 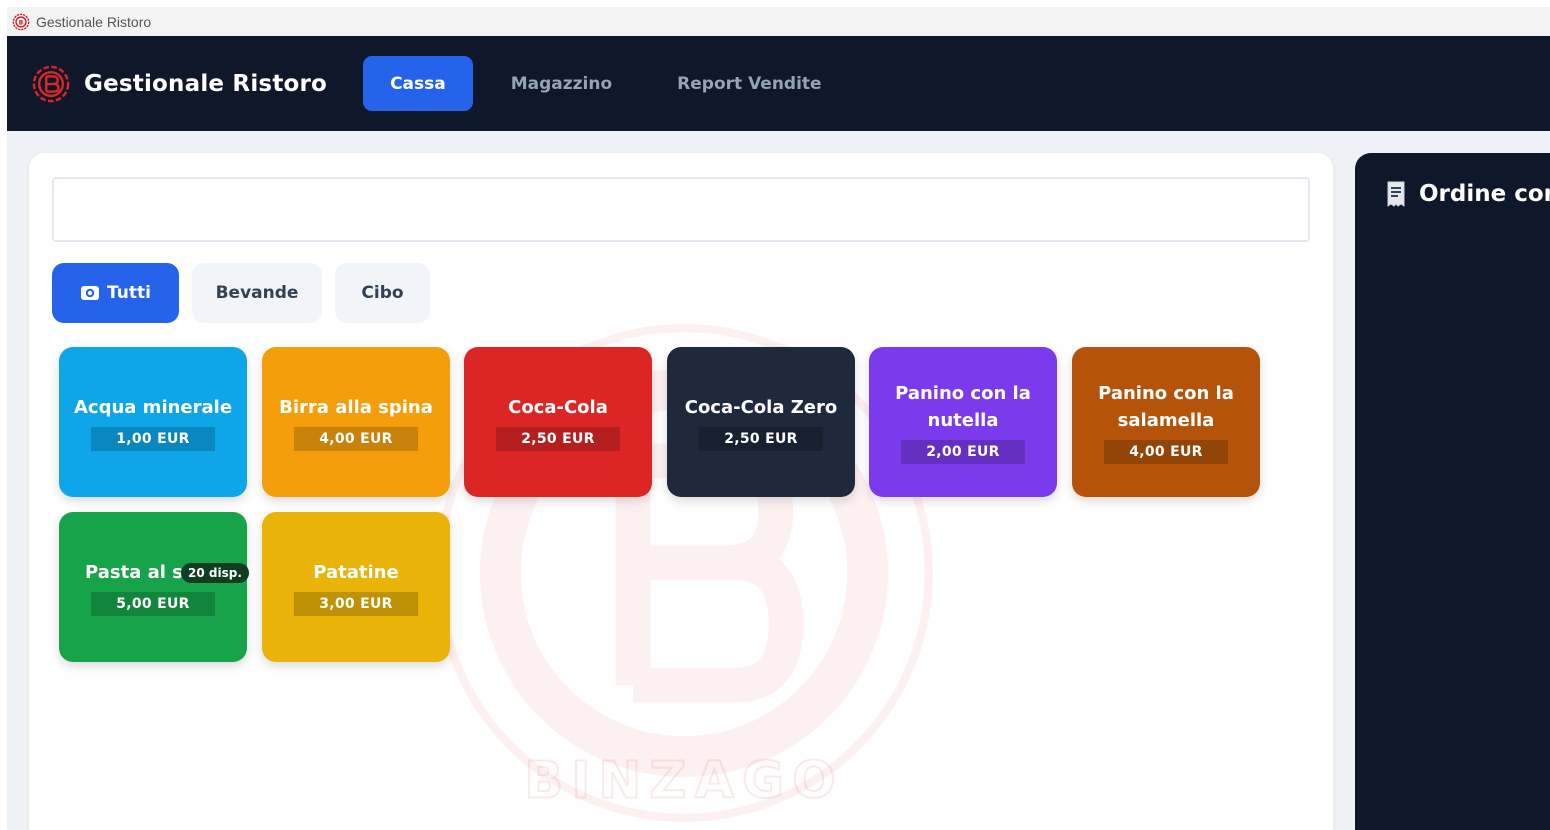 I want to click on window-titlebar: B Gestionale Ristoro, so click(x=778, y=21).